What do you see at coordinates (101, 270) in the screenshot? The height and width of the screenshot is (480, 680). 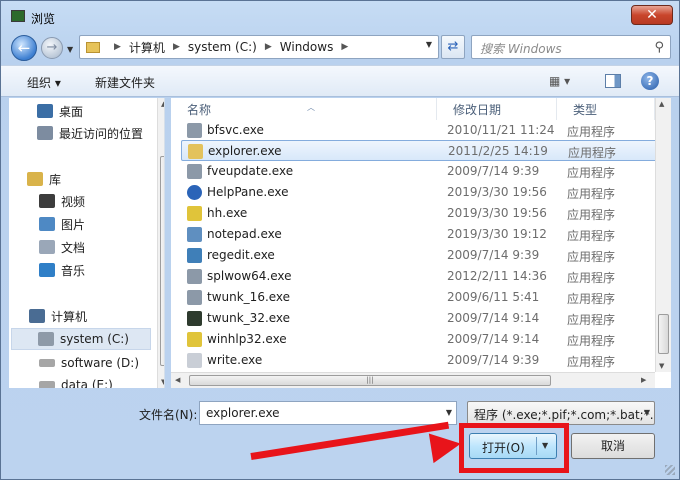 I see `nav-item-music: 音乐` at bounding box center [101, 270].